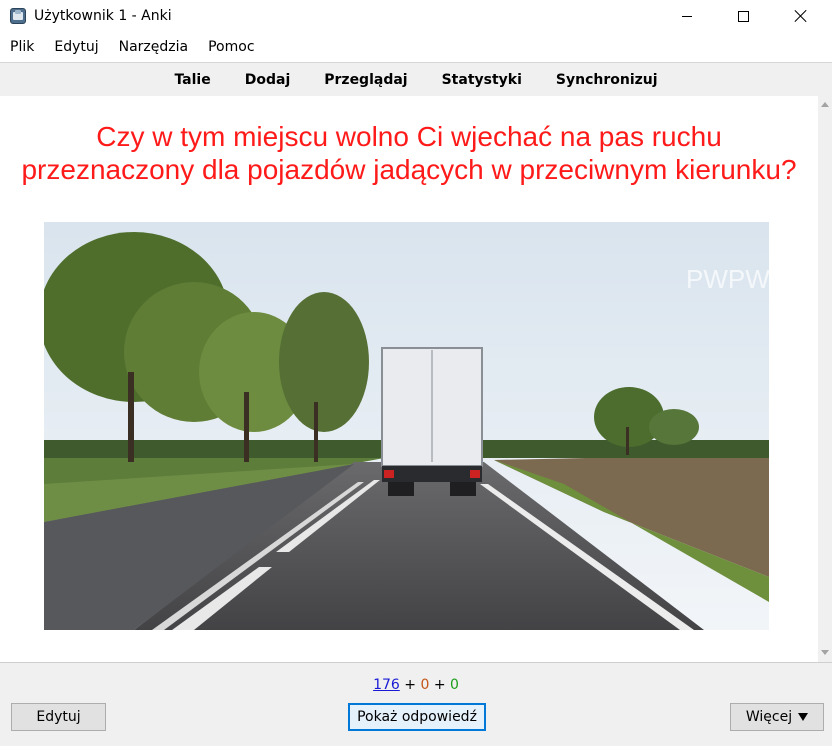 The width and height of the screenshot is (832, 746). Describe the element at coordinates (386, 685) in the screenshot. I see `count-new: 176` at that location.